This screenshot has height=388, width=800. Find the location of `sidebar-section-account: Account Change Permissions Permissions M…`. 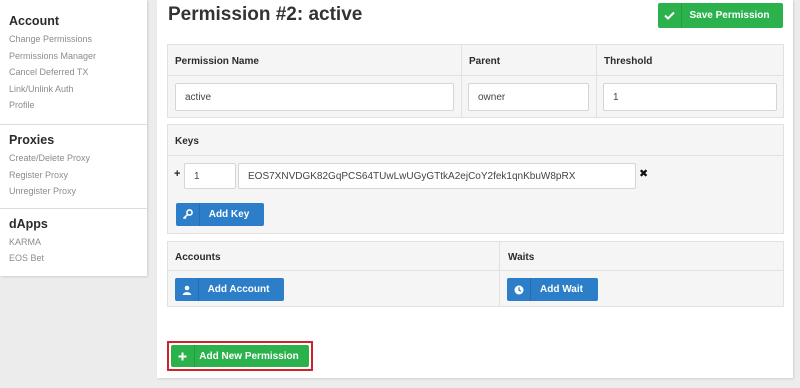

sidebar-section-account: Account Change Permissions Permissions M… is located at coordinates (73, 62).